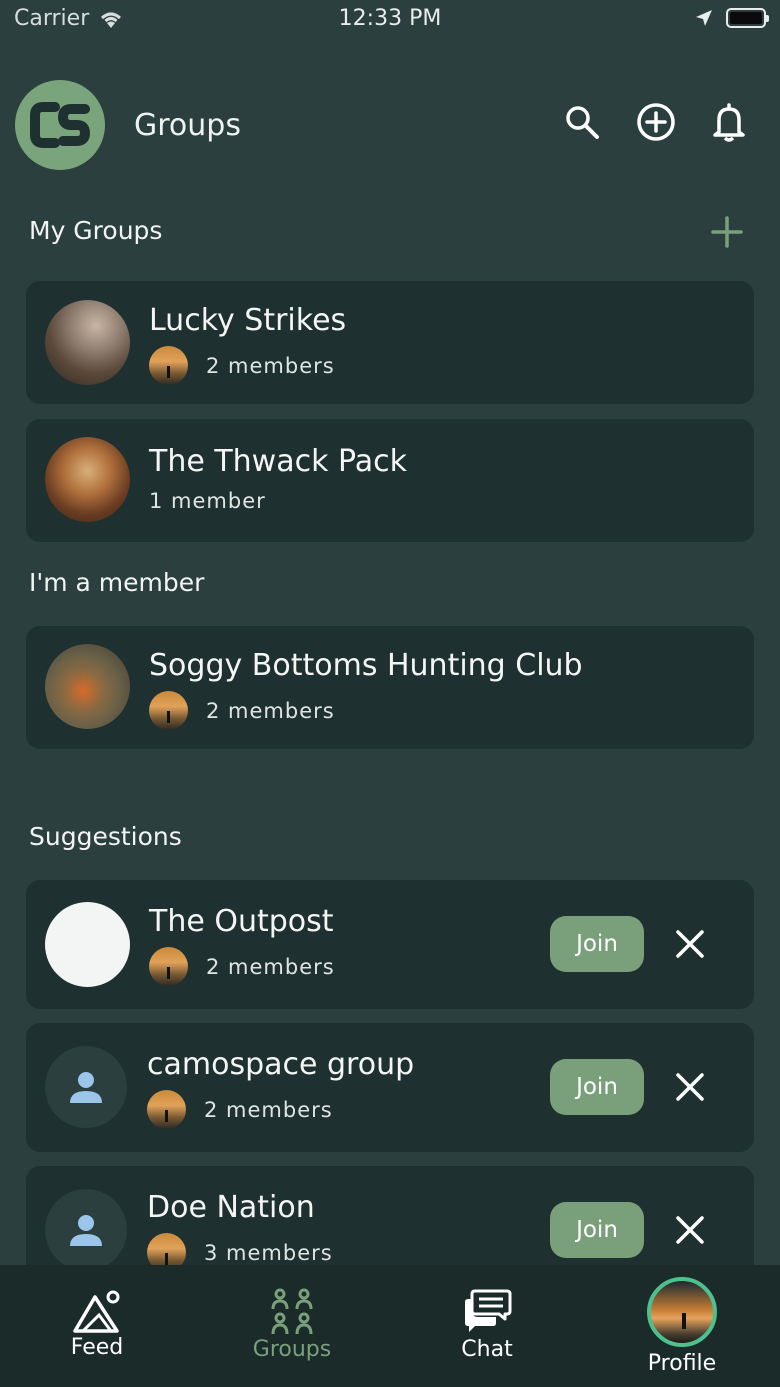  What do you see at coordinates (117, 582) in the screenshot?
I see `section-member: I'm a member` at bounding box center [117, 582].